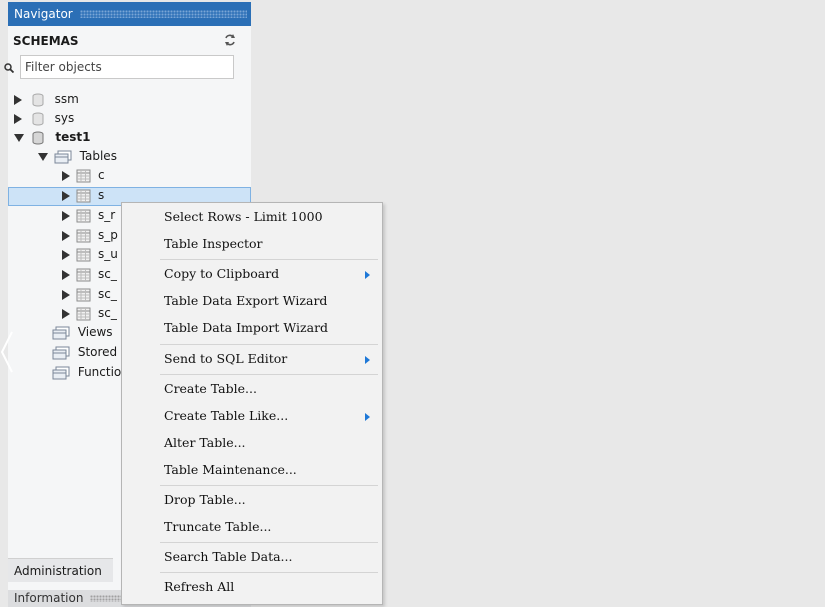  What do you see at coordinates (63, 156) in the screenshot?
I see `tables-folder-icon` at bounding box center [63, 156].